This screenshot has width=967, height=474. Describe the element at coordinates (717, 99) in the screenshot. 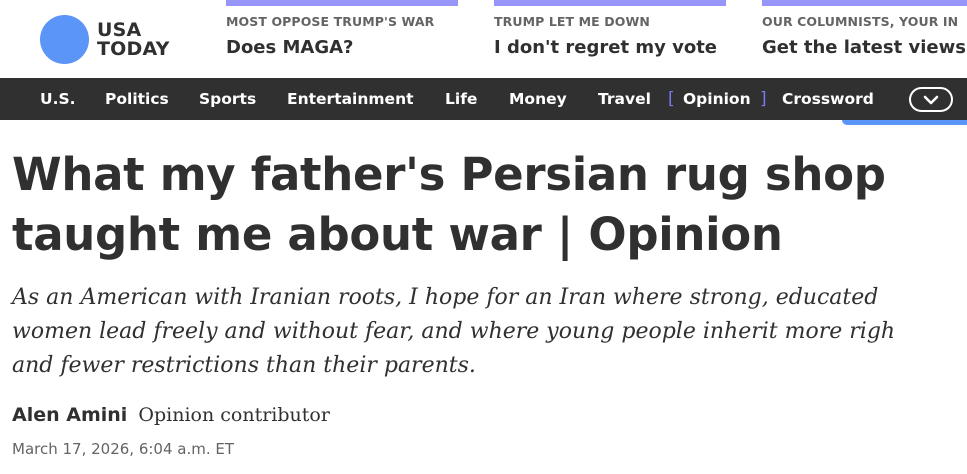

I see `nav-item-opinion: Opinion` at that location.